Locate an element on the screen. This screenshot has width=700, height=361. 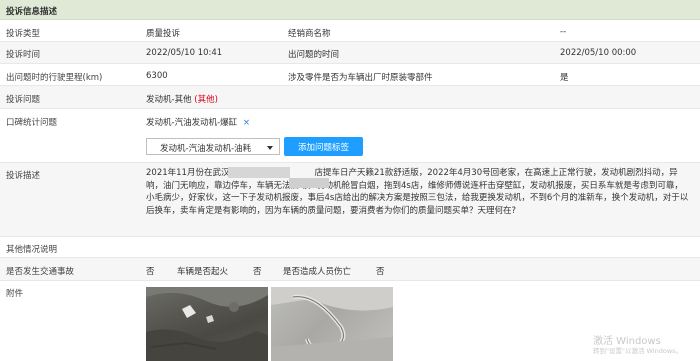
add-problem-tag-button: 添加问题标签 is located at coordinates (323, 146).